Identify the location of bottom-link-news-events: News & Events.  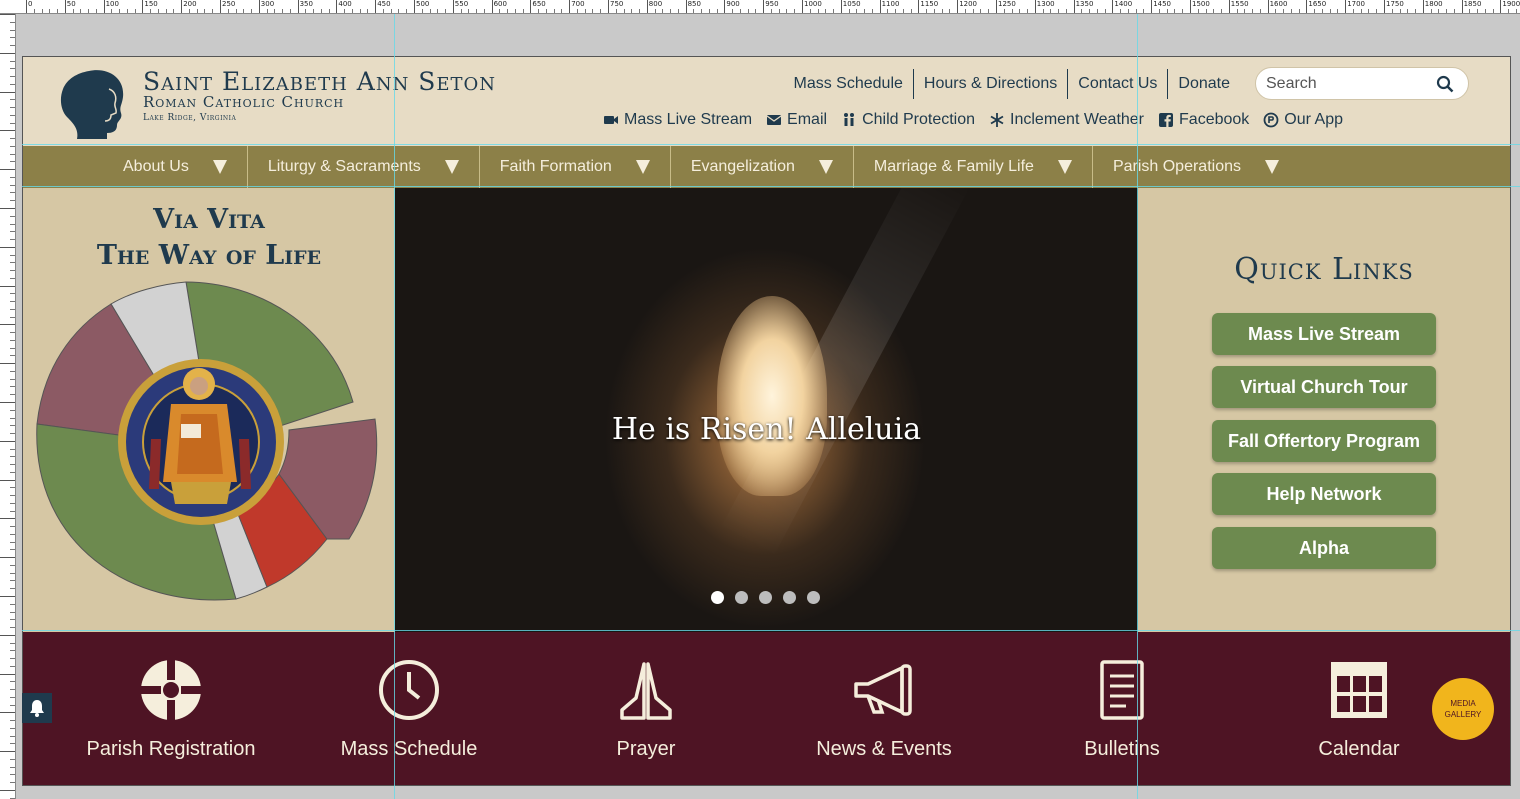
(884, 709).